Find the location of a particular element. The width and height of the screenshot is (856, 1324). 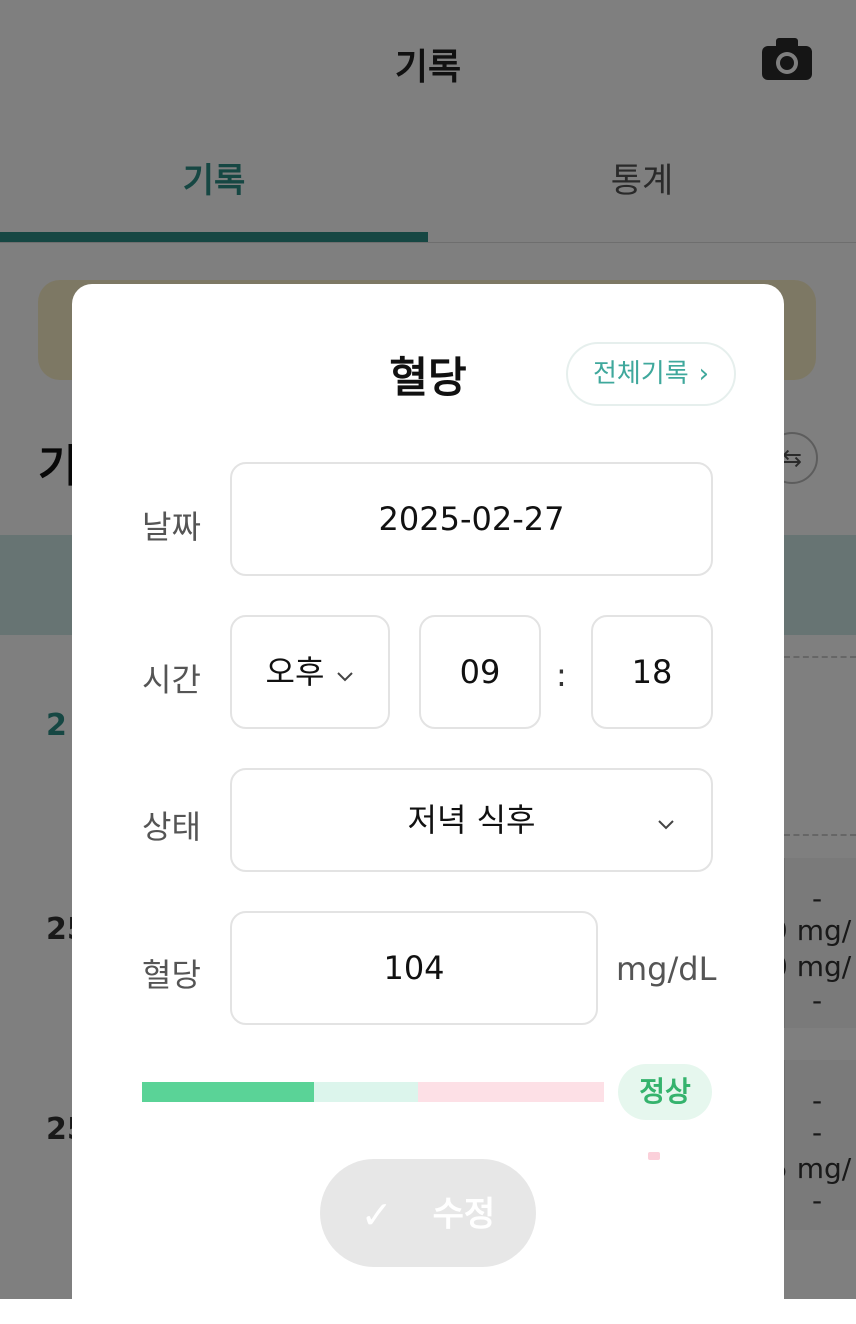

date-label: 날짜 is located at coordinates (171, 527).